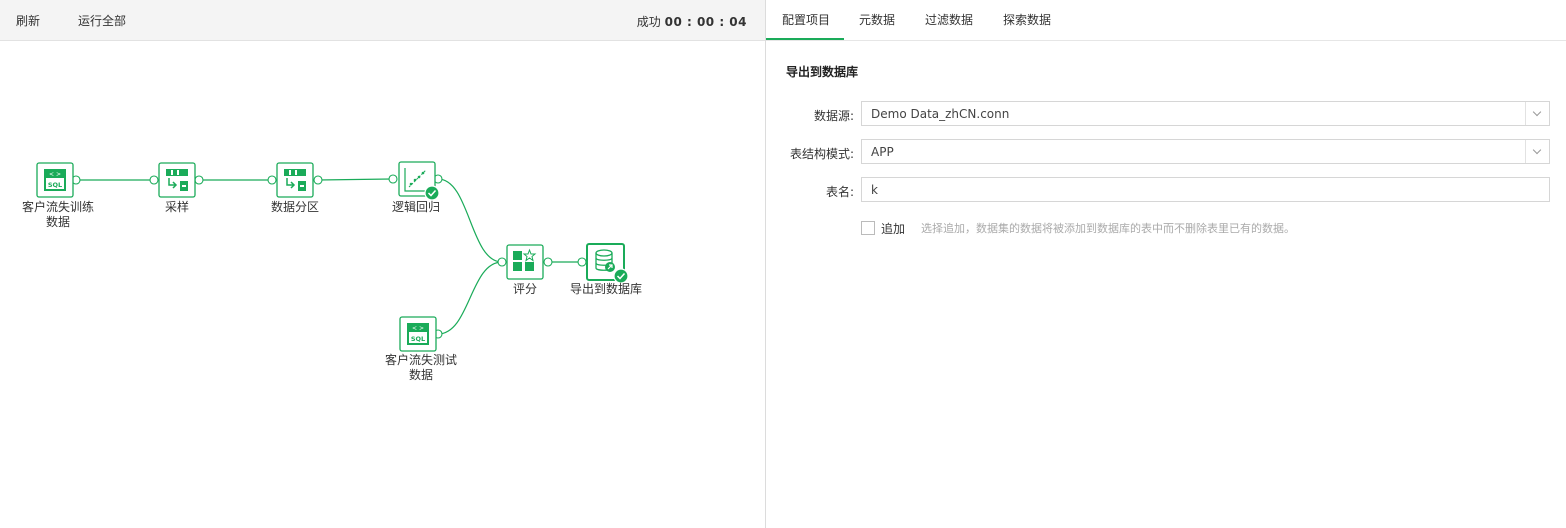 Image resolution: width=1566 pixels, height=528 pixels. I want to click on schema-value: APP, so click(882, 152).